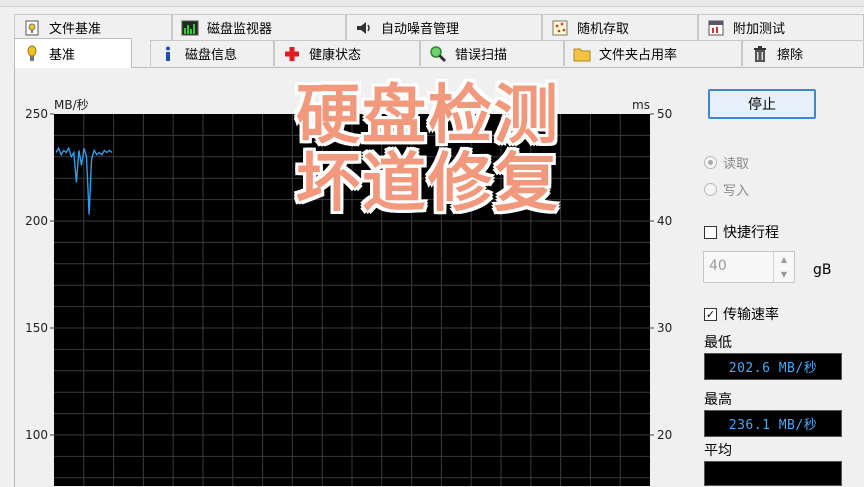 The height and width of the screenshot is (487, 864). What do you see at coordinates (784, 259) in the screenshot?
I see `spinner-up-icon: ▲` at bounding box center [784, 259].